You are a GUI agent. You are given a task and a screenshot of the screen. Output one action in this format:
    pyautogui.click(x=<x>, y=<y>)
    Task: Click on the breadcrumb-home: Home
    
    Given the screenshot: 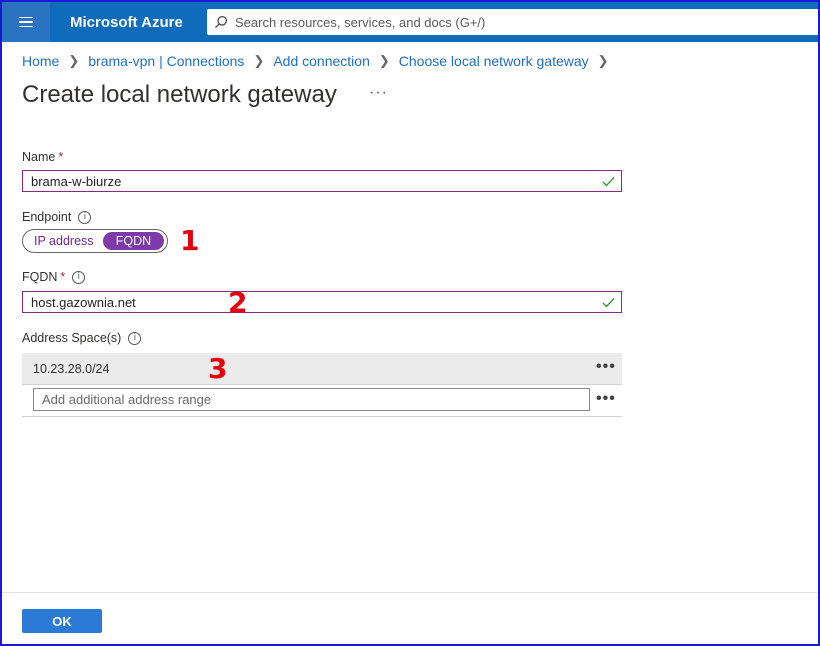 What is the action you would take?
    pyautogui.click(x=40, y=61)
    